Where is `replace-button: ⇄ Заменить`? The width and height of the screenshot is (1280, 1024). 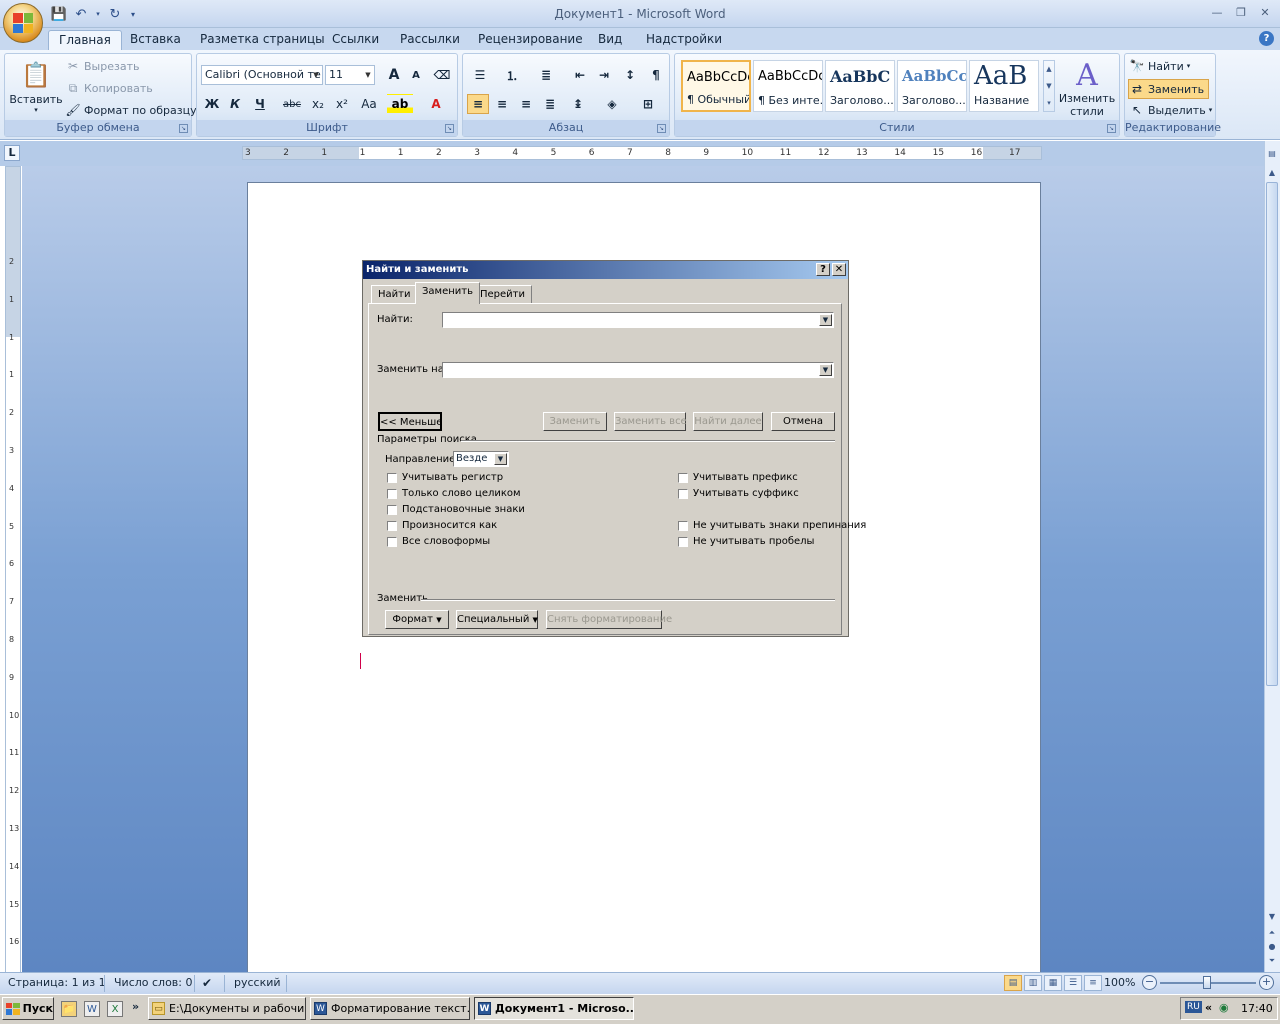 replace-button: ⇄ Заменить is located at coordinates (1169, 89).